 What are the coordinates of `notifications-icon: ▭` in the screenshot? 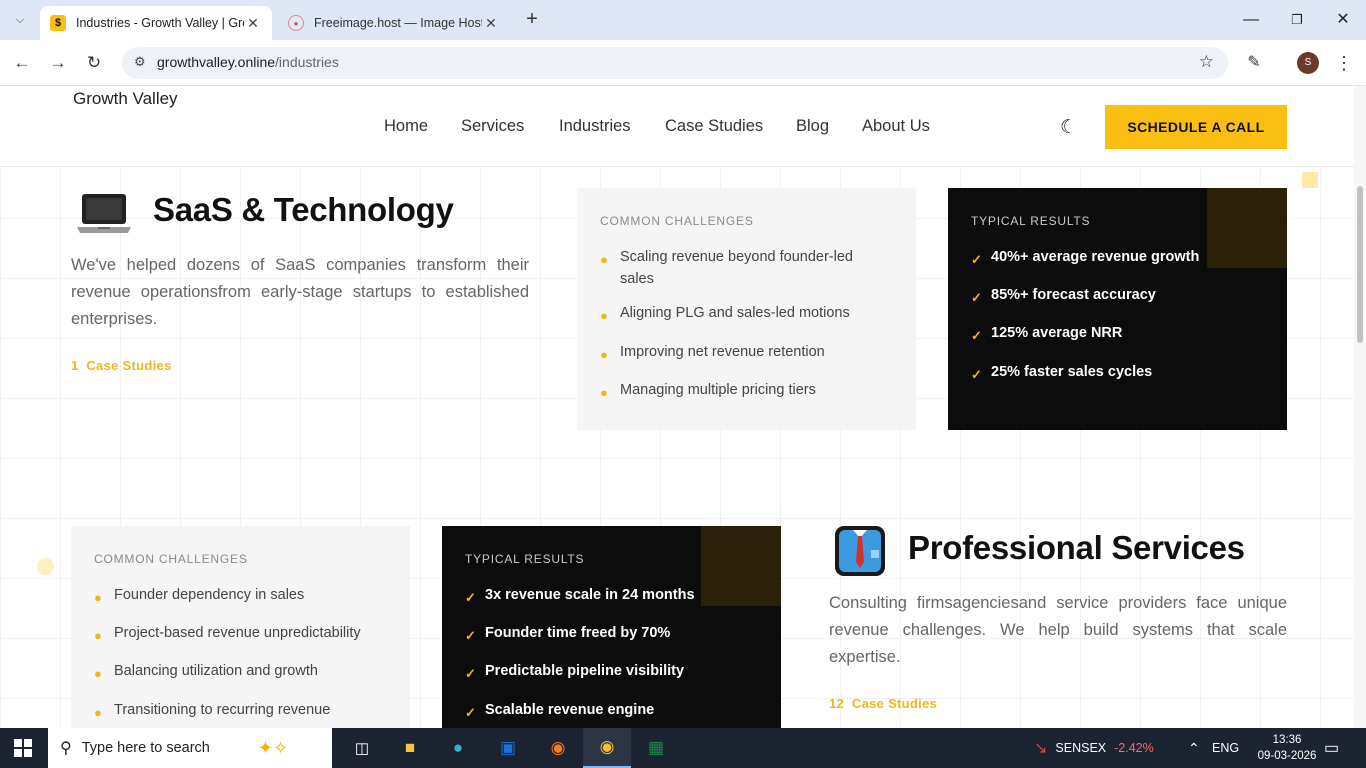 It's located at (1331, 748).